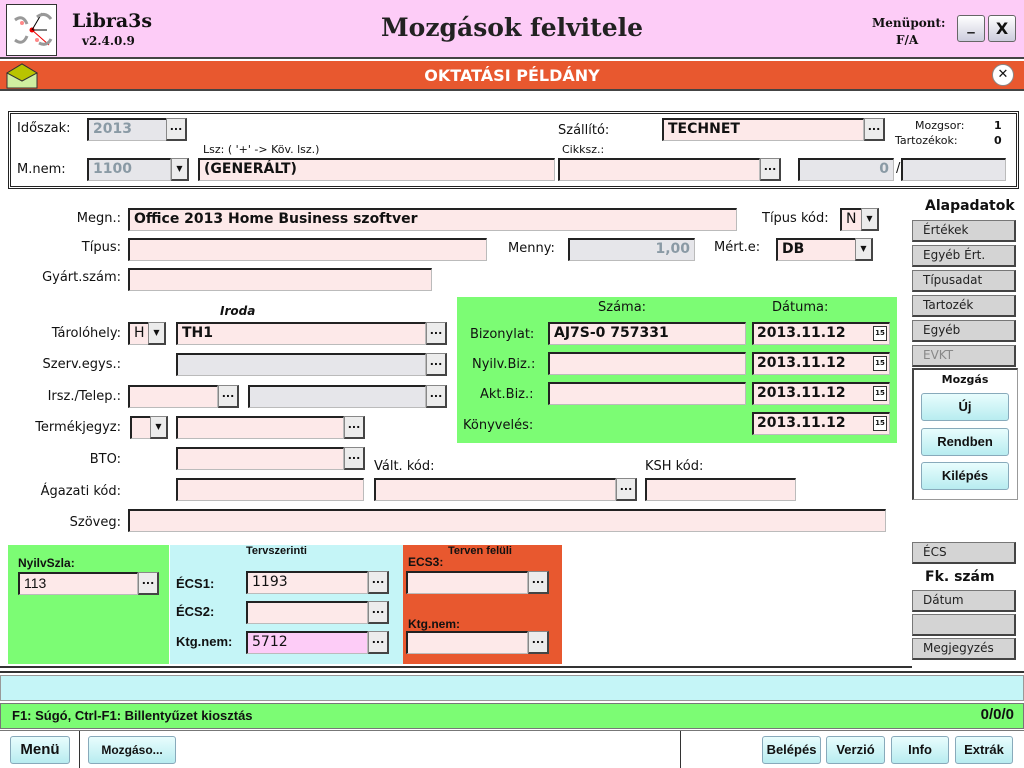 The width and height of the screenshot is (1024, 768). I want to click on tab-egyeb-ert: Egyéb Ért., so click(964, 256).